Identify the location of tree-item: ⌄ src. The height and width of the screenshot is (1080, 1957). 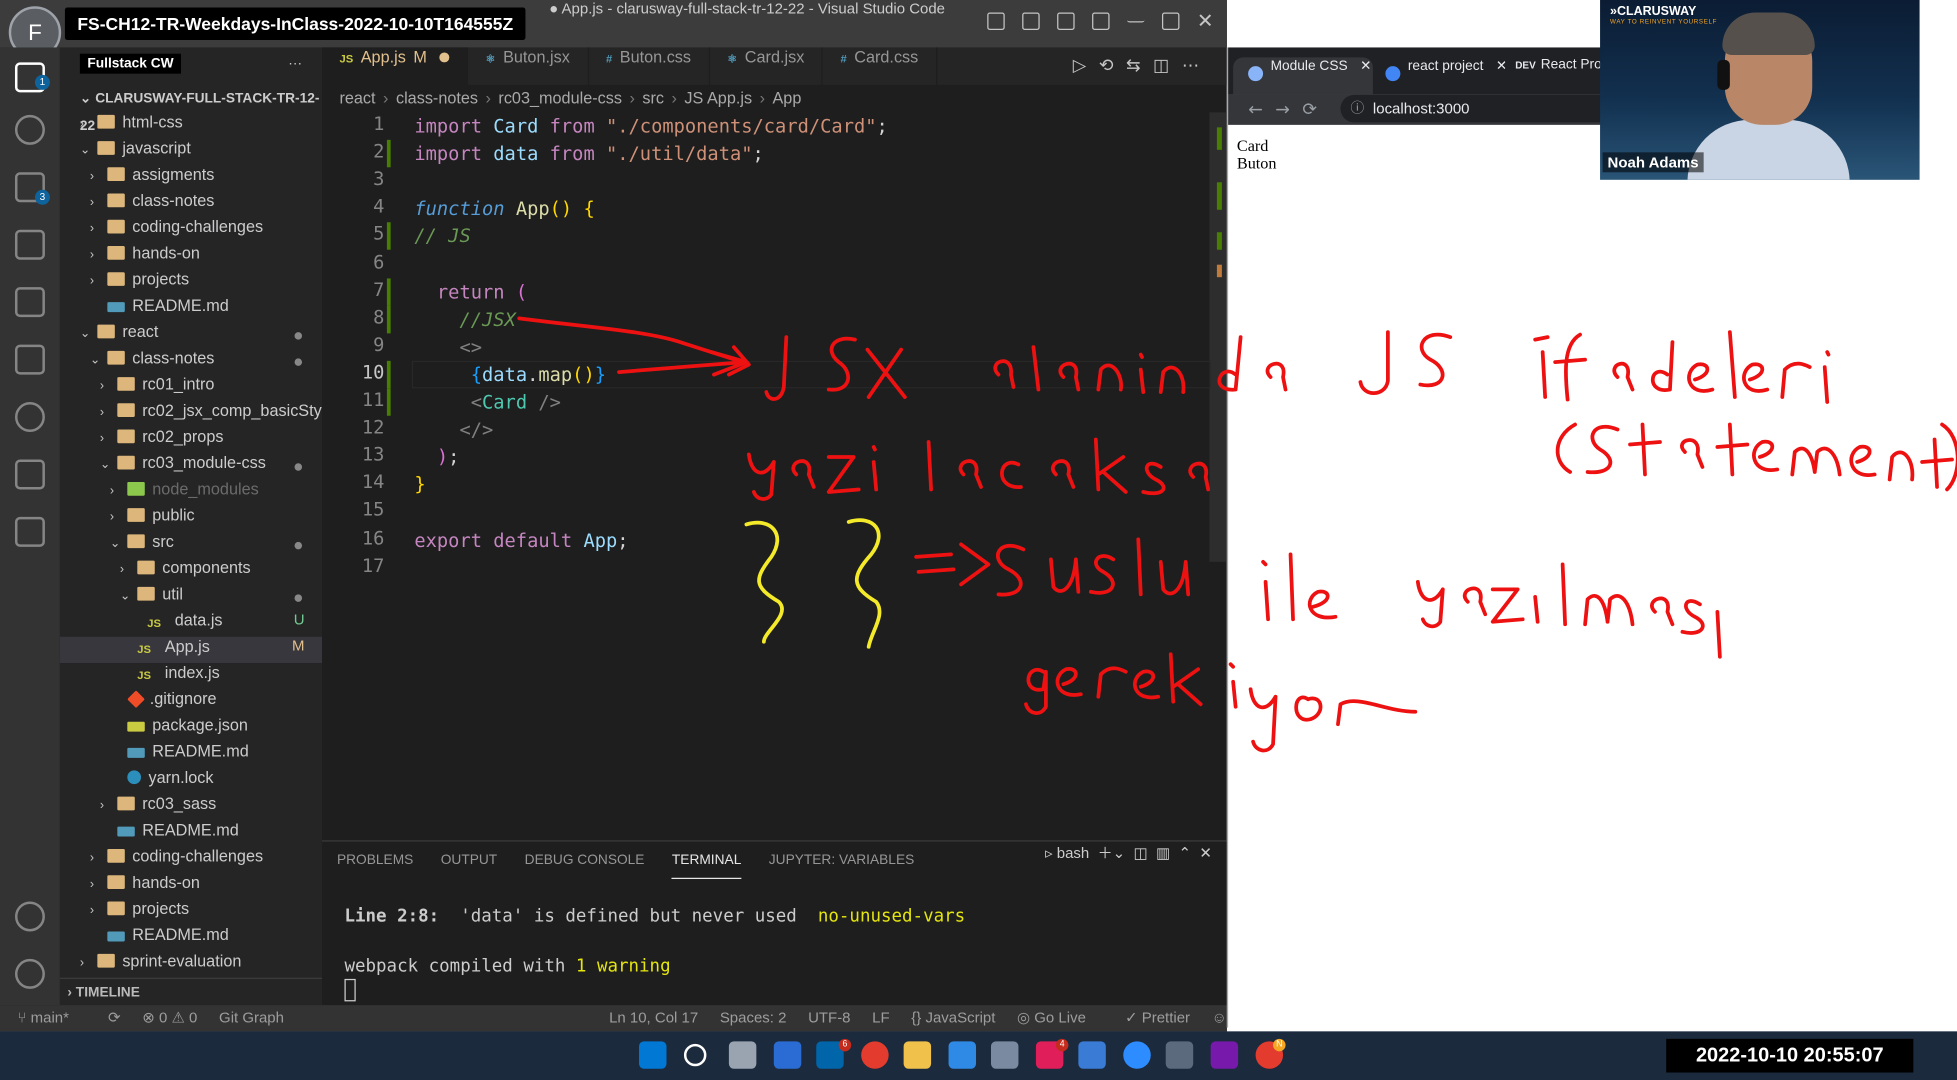
(191, 545).